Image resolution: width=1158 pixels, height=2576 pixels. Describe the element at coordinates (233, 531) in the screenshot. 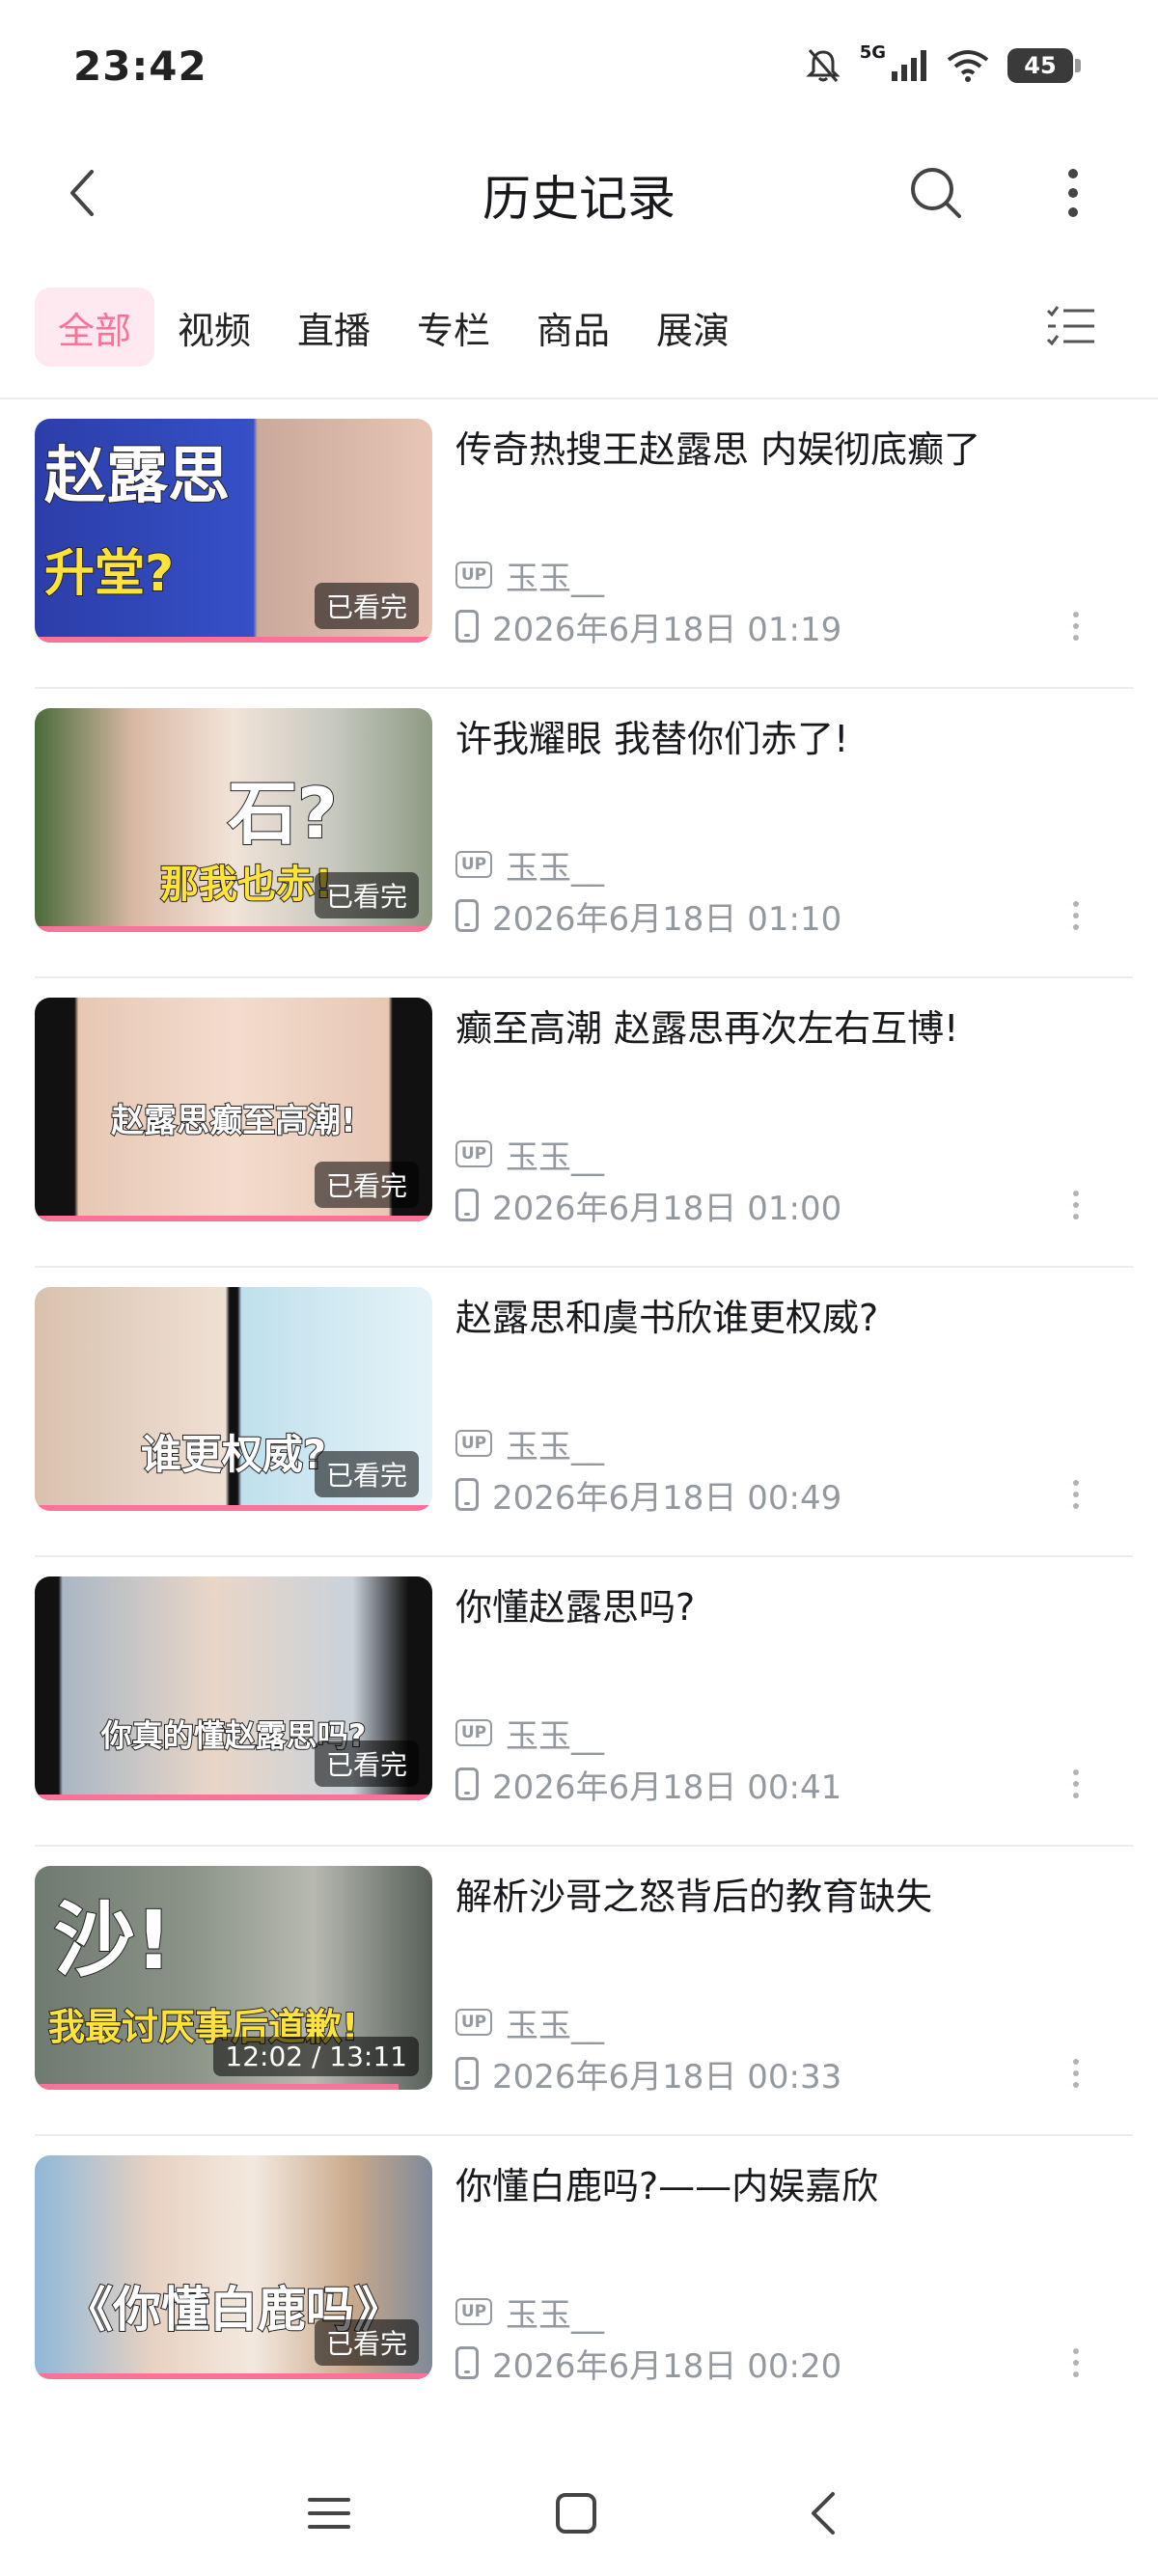

I see `video-thumbnail: 赵露思 升堂? 已看完` at that location.